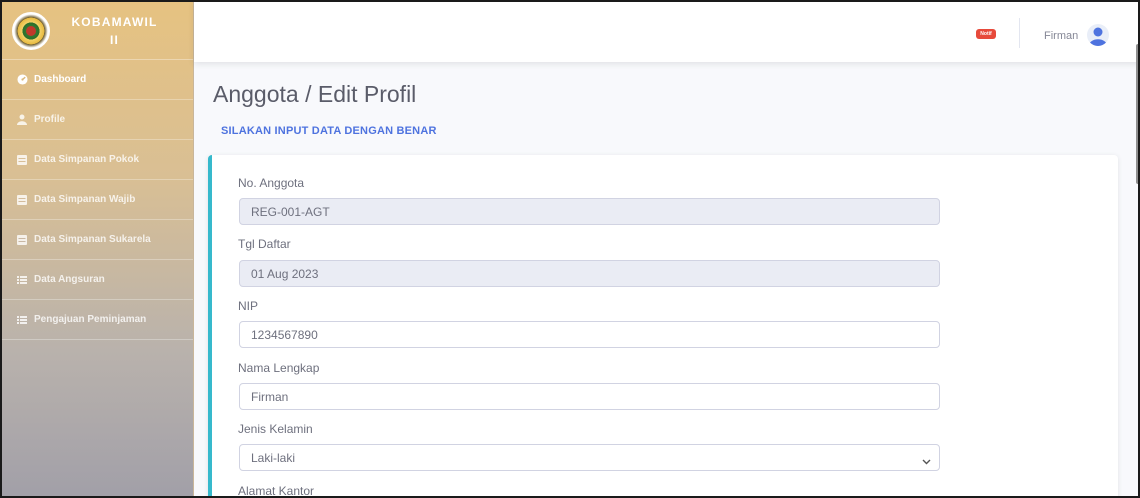  Describe the element at coordinates (90, 319) in the screenshot. I see `sidebar-item-label: Pengajuan Peminjaman` at that location.